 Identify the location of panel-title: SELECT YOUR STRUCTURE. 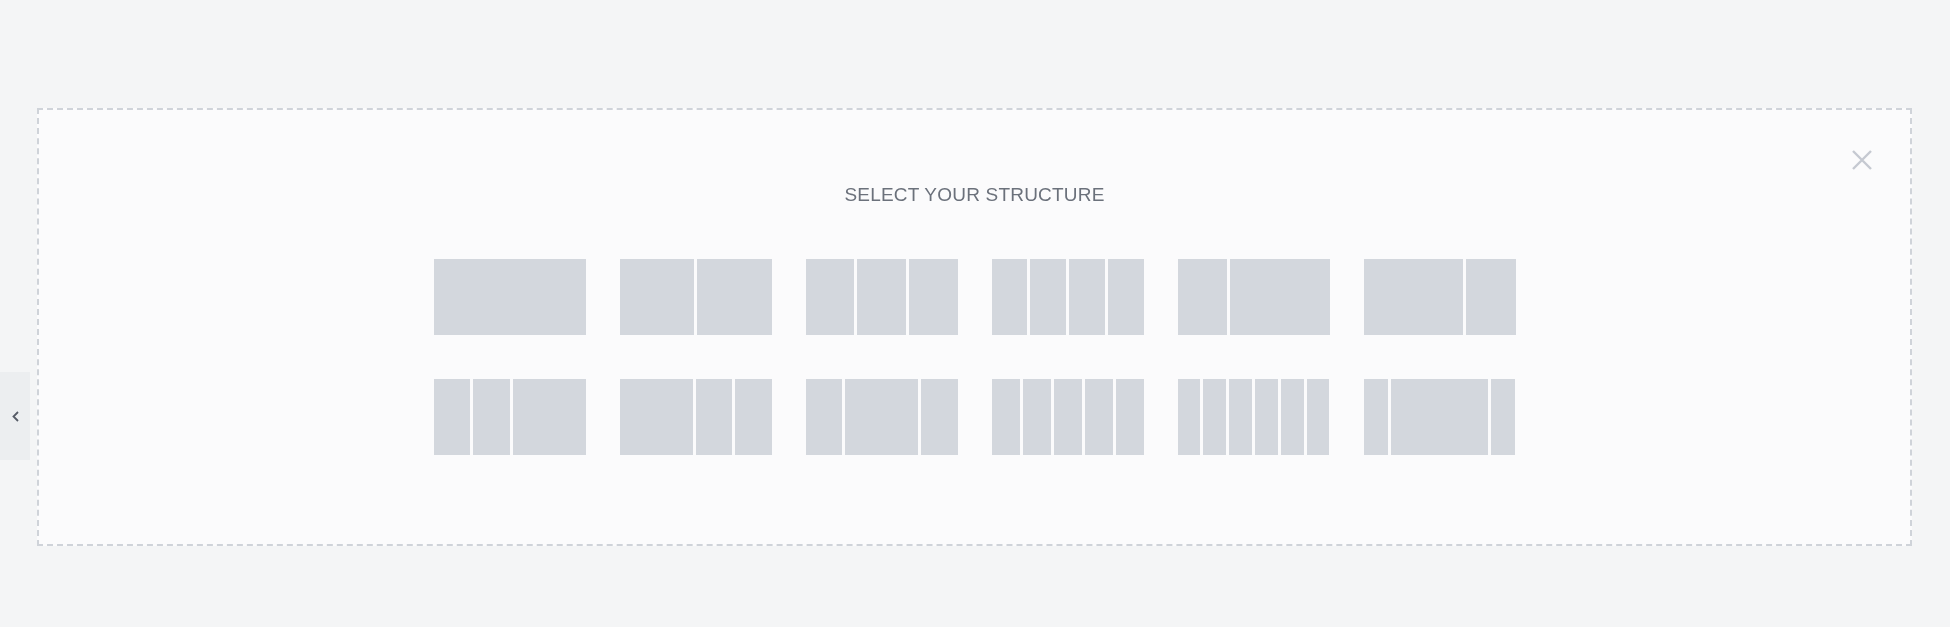
(974, 195).